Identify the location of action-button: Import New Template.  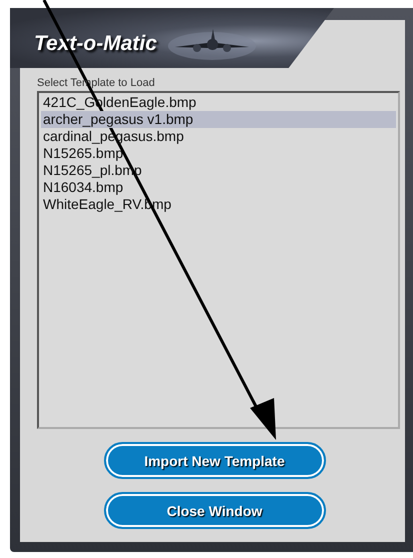
(215, 460).